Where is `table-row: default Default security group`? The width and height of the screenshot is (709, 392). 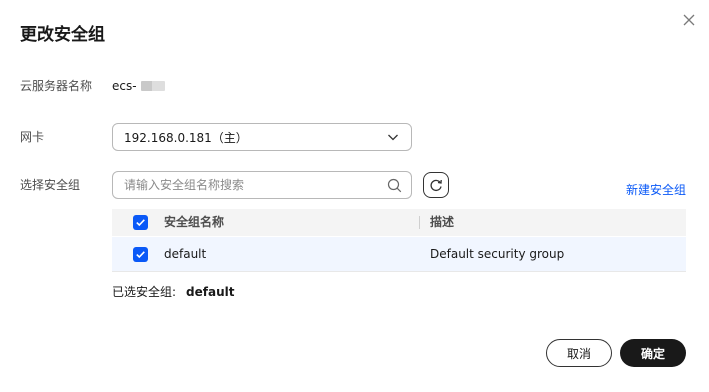
table-row: default Default security group is located at coordinates (399, 254).